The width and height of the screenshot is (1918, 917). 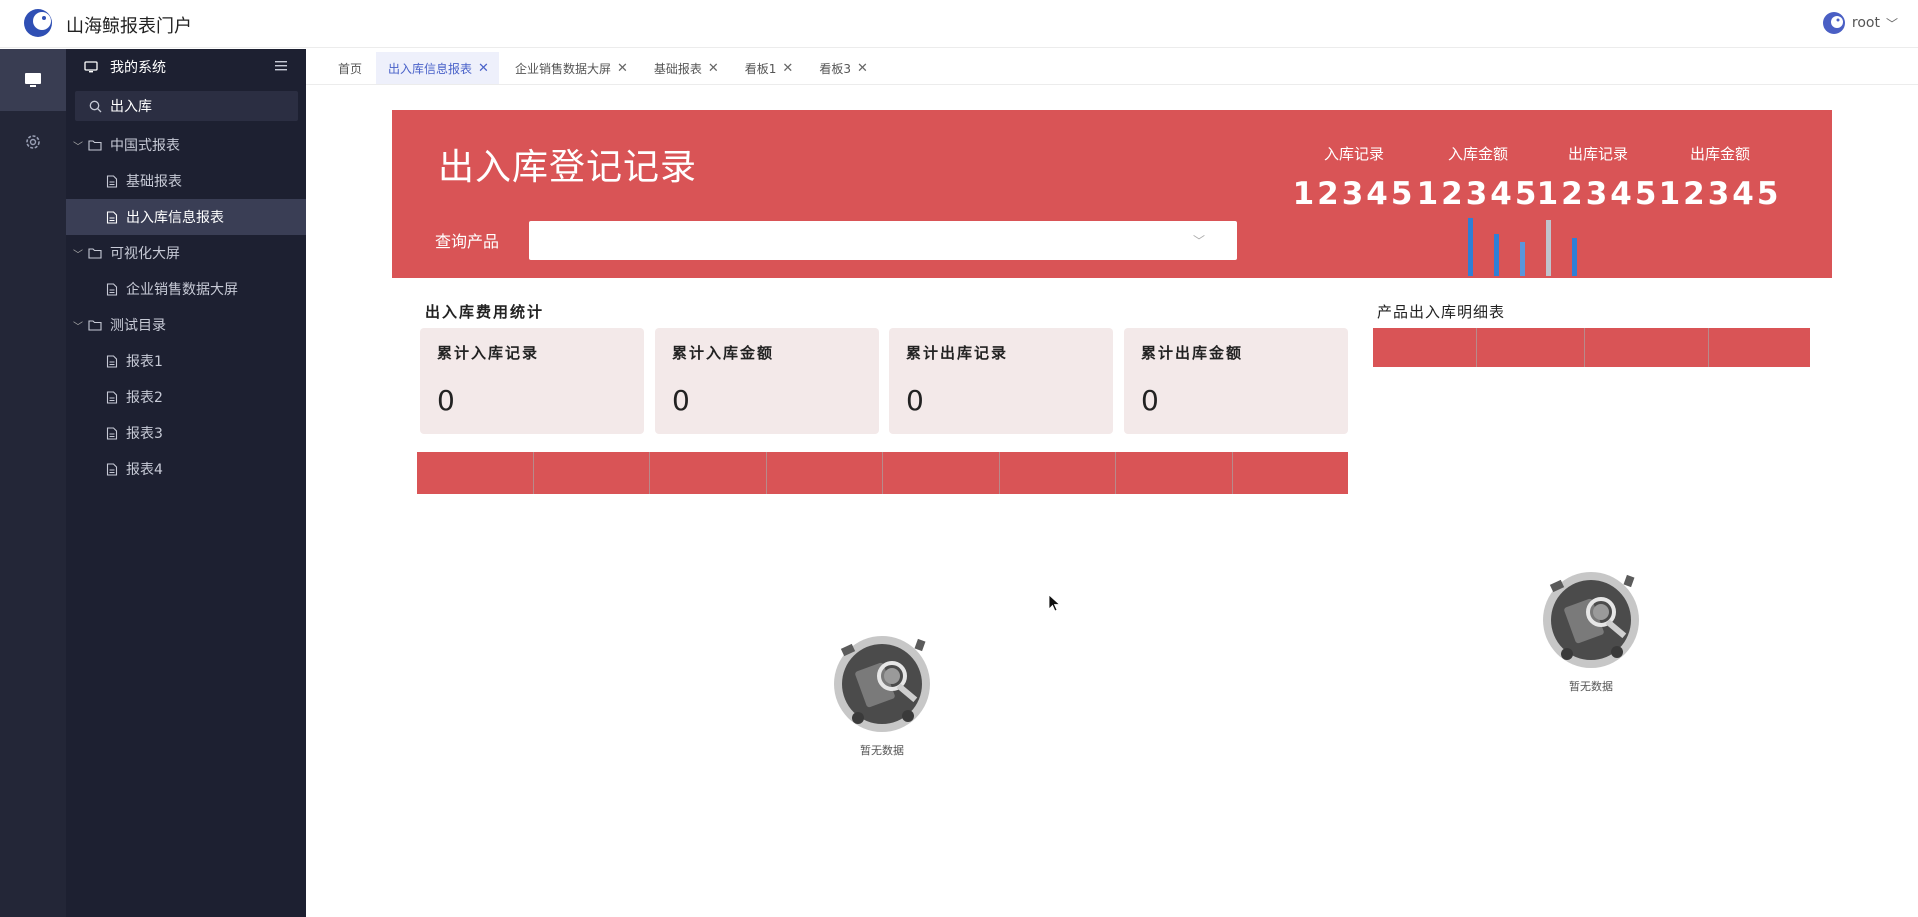 I want to click on tab-basic-report: 基础报表 ✕, so click(x=685, y=68).